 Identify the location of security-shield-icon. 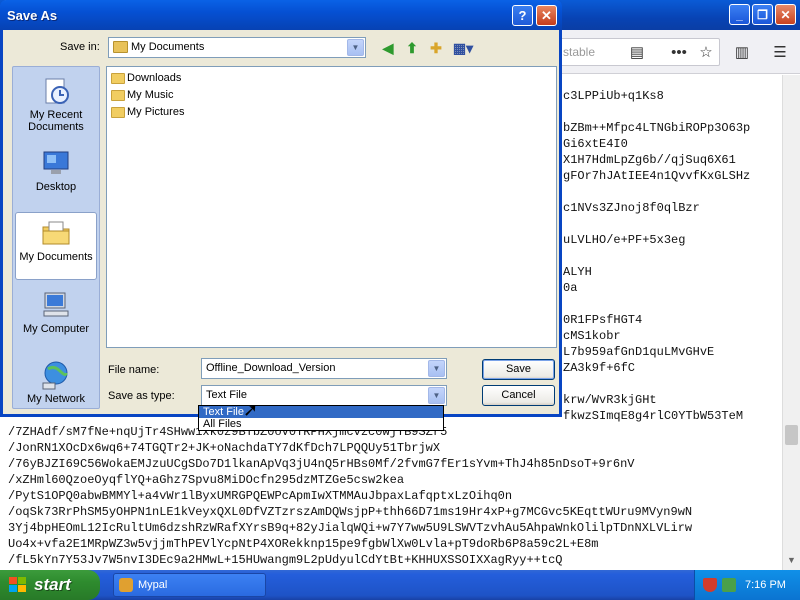
(710, 585).